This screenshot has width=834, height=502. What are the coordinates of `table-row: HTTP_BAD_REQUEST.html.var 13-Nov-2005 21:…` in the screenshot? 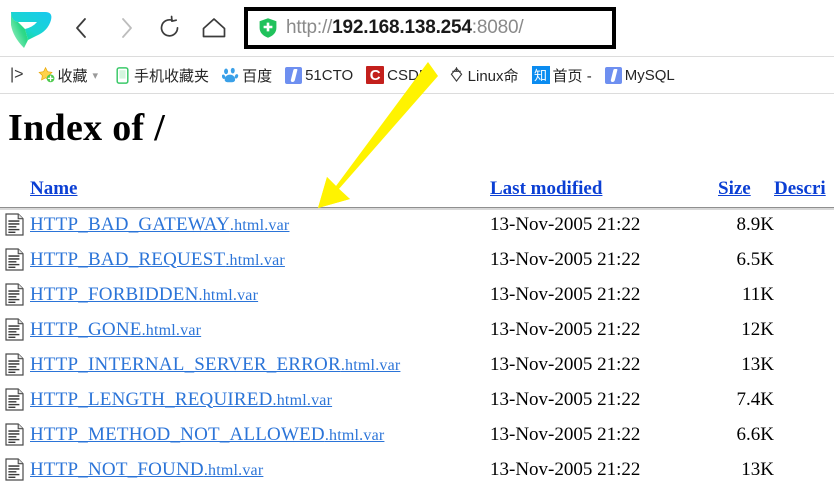 It's located at (417, 259).